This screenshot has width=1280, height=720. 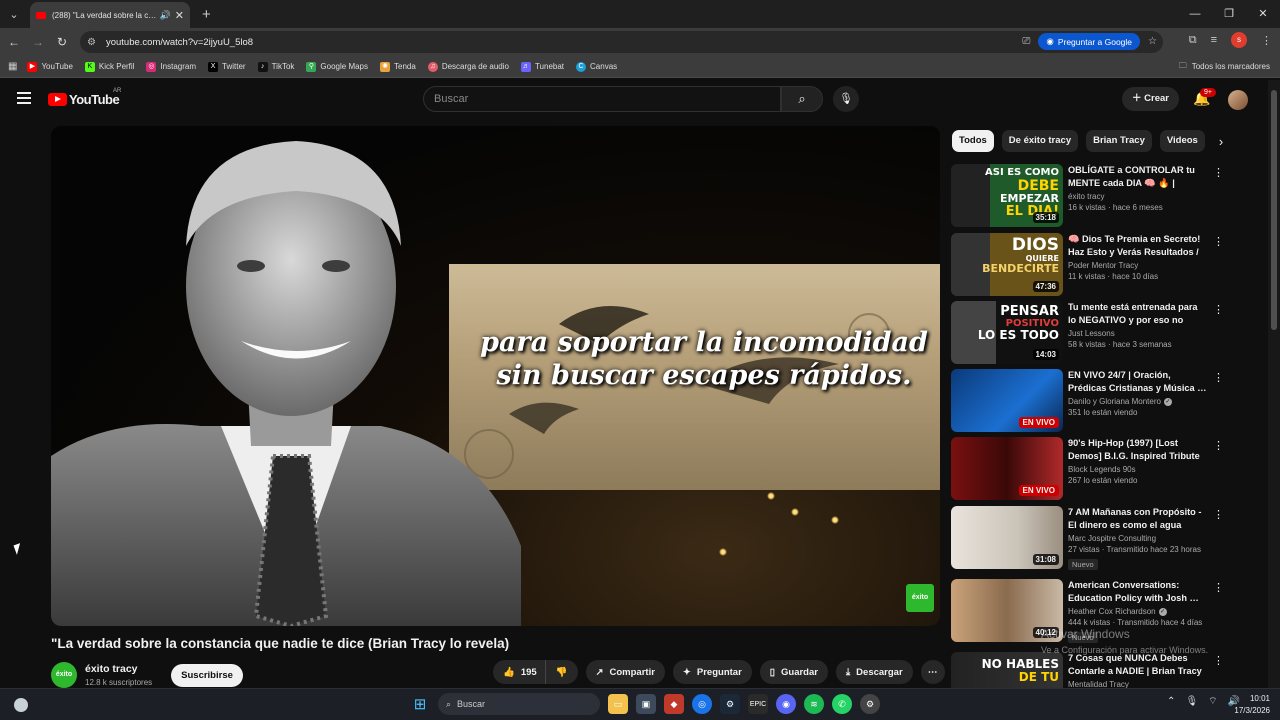 What do you see at coordinates (1239, 40) in the screenshot?
I see `profile-avatar: s` at bounding box center [1239, 40].